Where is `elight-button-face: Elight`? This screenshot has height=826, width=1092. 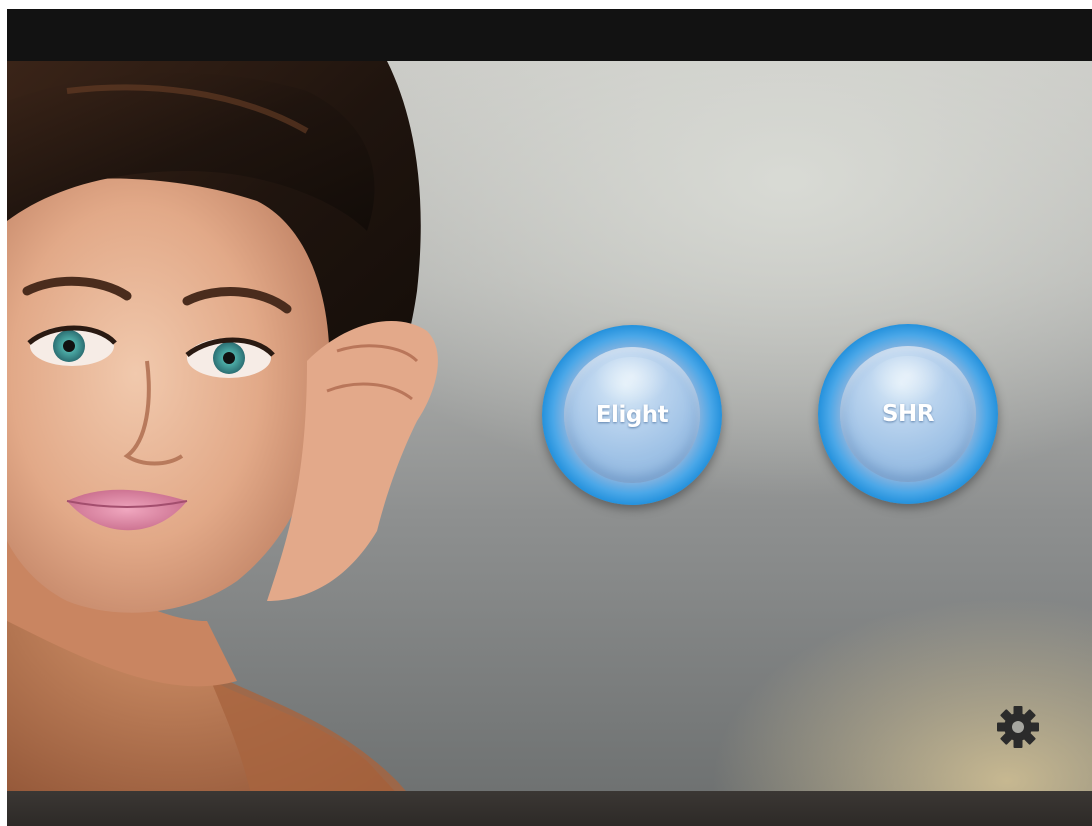
elight-button-face: Elight is located at coordinates (632, 415).